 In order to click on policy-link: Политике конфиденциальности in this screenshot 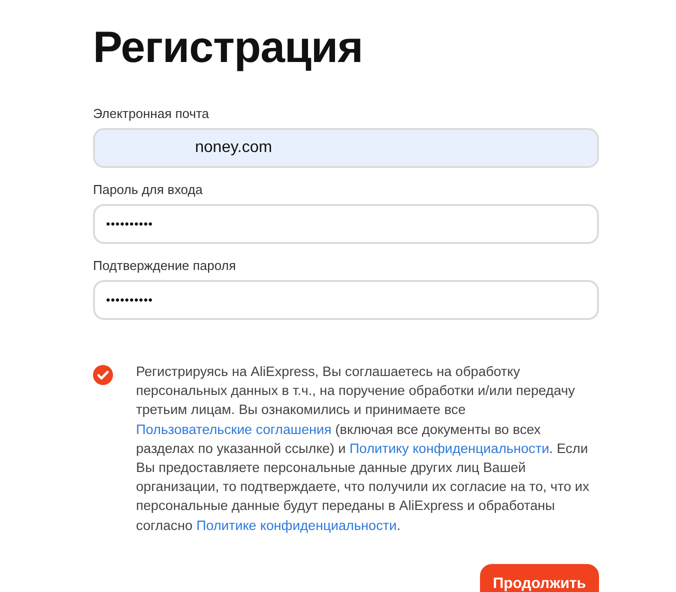, I will do `click(296, 525)`.